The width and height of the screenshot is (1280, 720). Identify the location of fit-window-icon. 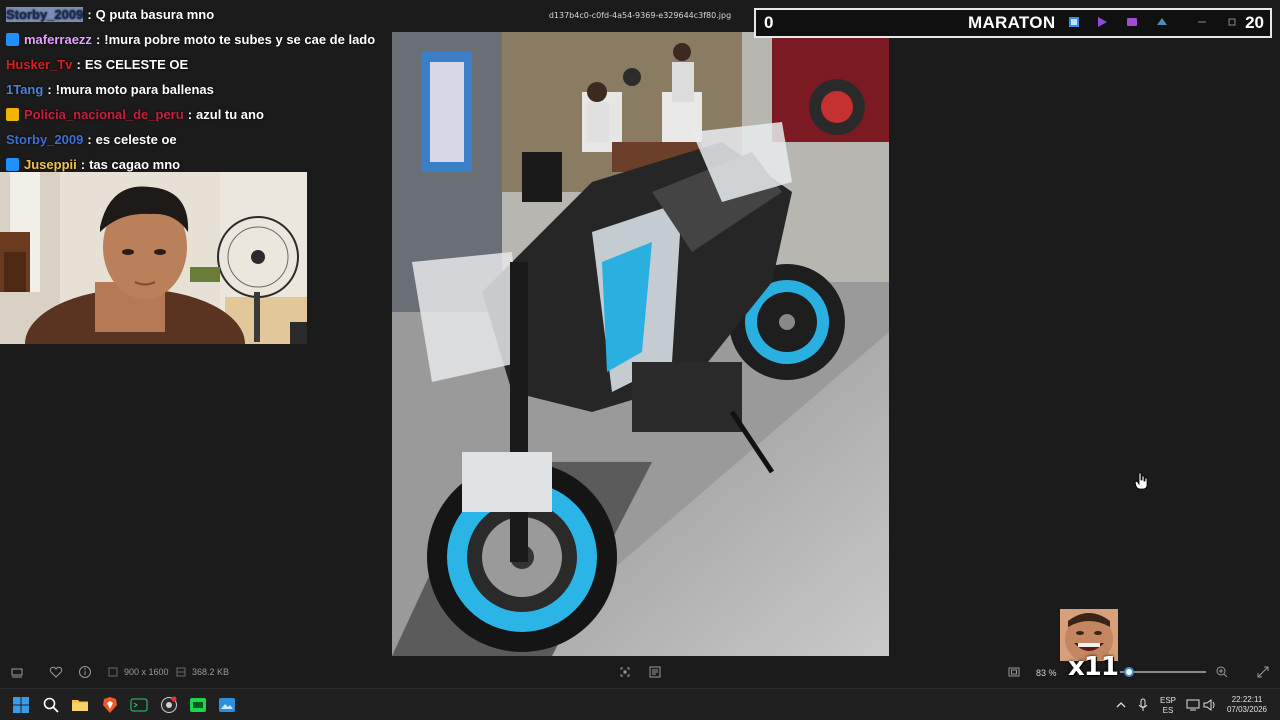
(1014, 672).